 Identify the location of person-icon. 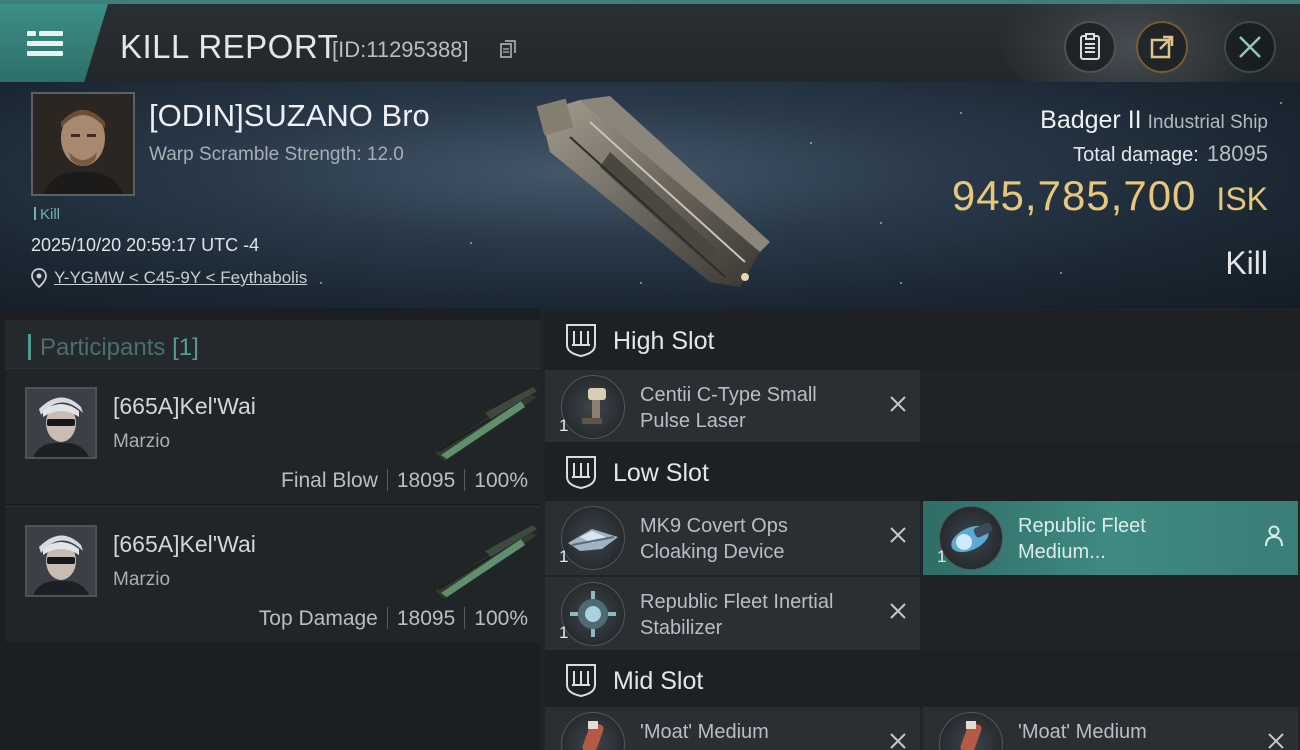
(1274, 536).